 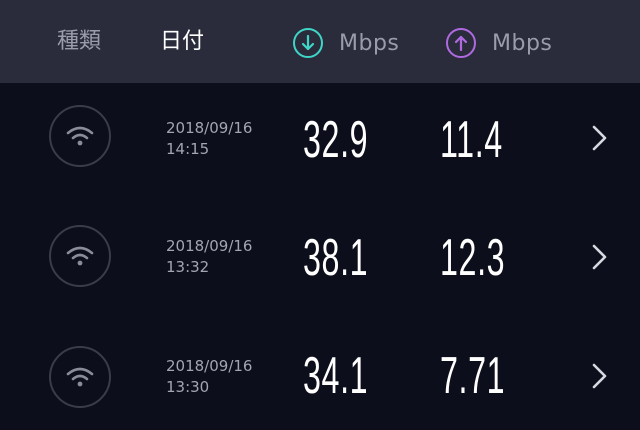 I want to click on result-datetime: 2018/09/16 13:32, so click(x=209, y=257).